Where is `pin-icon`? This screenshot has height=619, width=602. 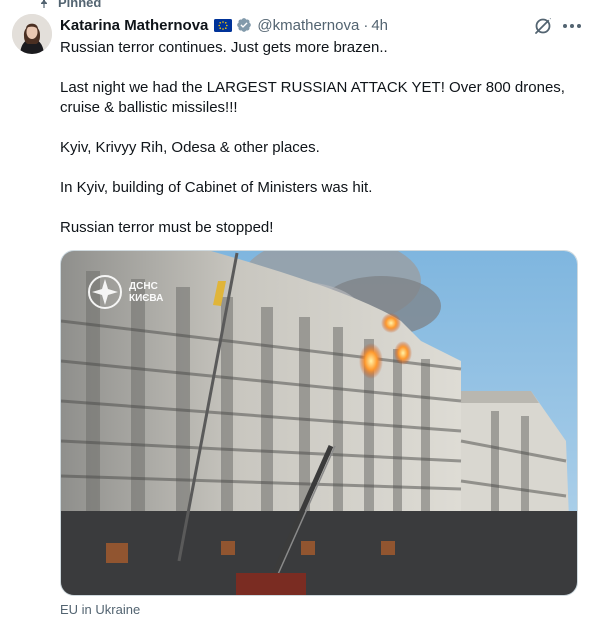 pin-icon is located at coordinates (44, 4).